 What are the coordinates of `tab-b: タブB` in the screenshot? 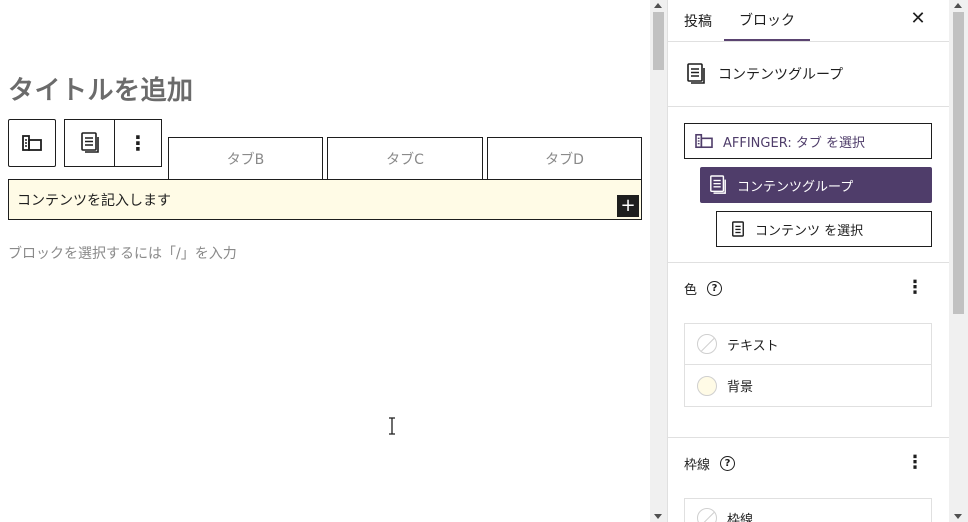 It's located at (245, 158).